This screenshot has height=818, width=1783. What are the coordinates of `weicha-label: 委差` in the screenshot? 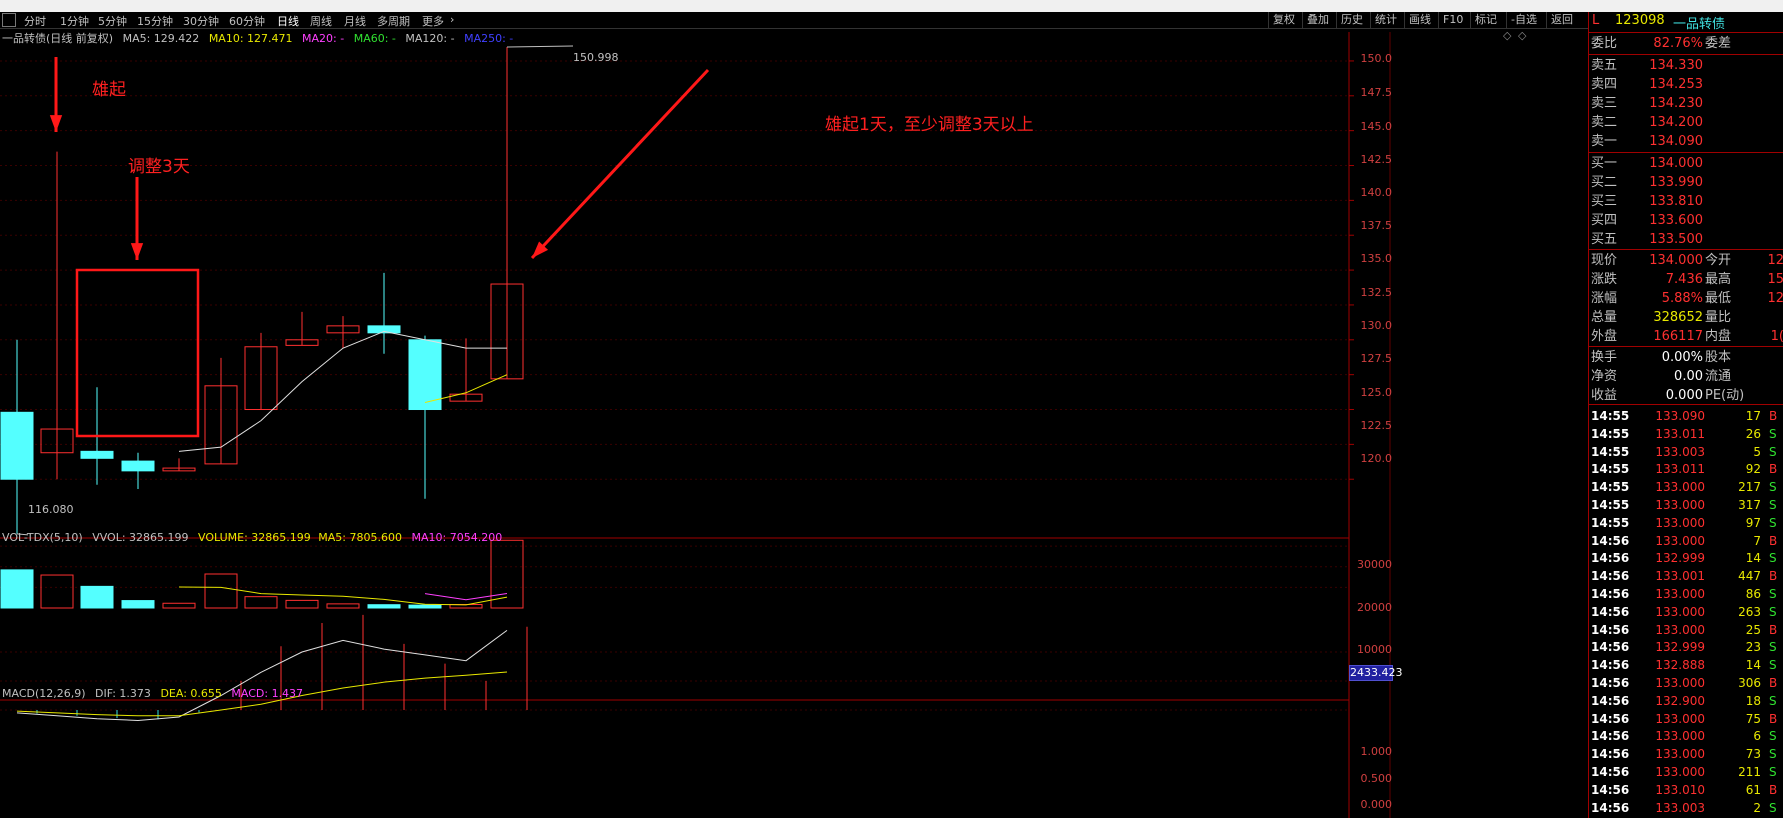 It's located at (1718, 43).